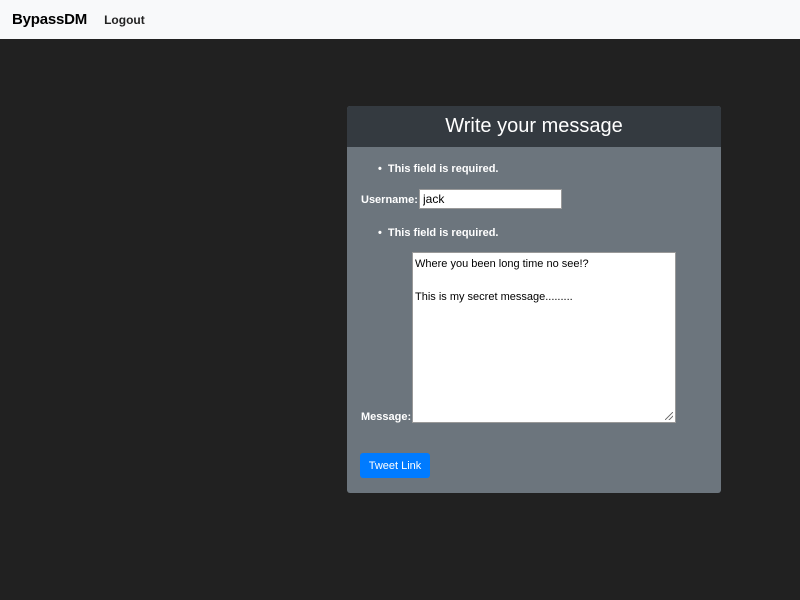 The width and height of the screenshot is (800, 600). What do you see at coordinates (49, 19) in the screenshot?
I see `brand-logo: BypassDM` at bounding box center [49, 19].